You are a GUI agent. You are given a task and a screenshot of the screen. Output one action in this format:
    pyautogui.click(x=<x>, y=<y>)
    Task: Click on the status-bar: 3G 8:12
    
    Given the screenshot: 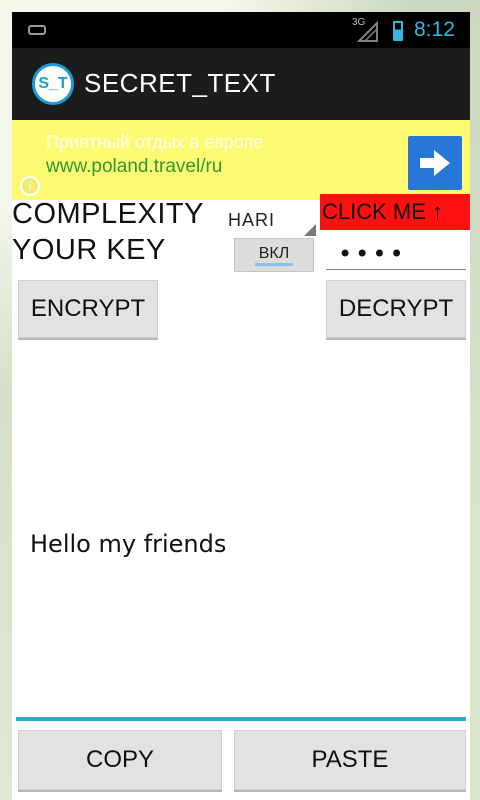 What is the action you would take?
    pyautogui.click(x=241, y=30)
    